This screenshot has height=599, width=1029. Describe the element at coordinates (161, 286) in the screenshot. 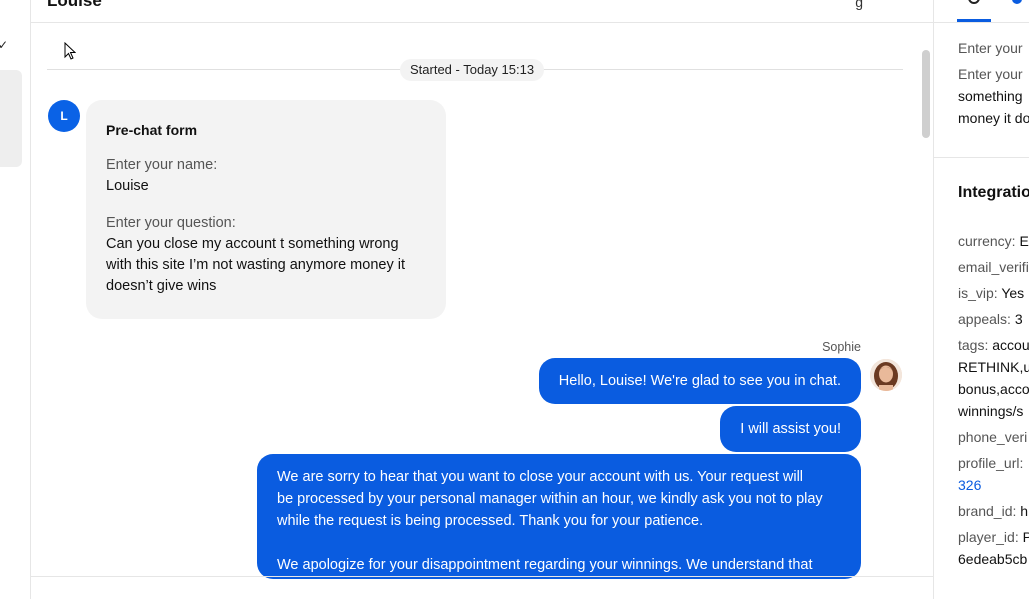

I see `prechat-question-line: doesn’t give wins` at that location.